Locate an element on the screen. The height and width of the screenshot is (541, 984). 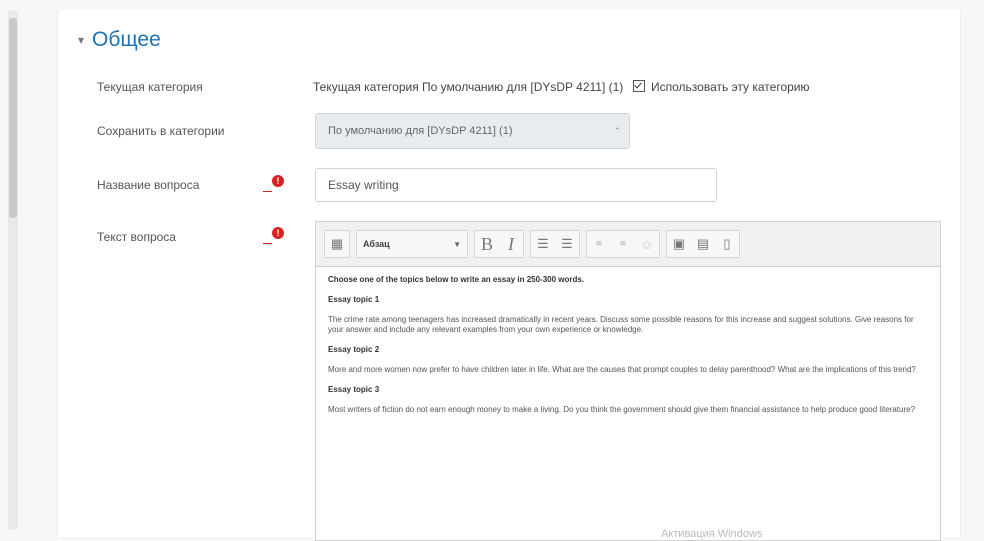
question-name-input: Essay writing is located at coordinates (516, 185).